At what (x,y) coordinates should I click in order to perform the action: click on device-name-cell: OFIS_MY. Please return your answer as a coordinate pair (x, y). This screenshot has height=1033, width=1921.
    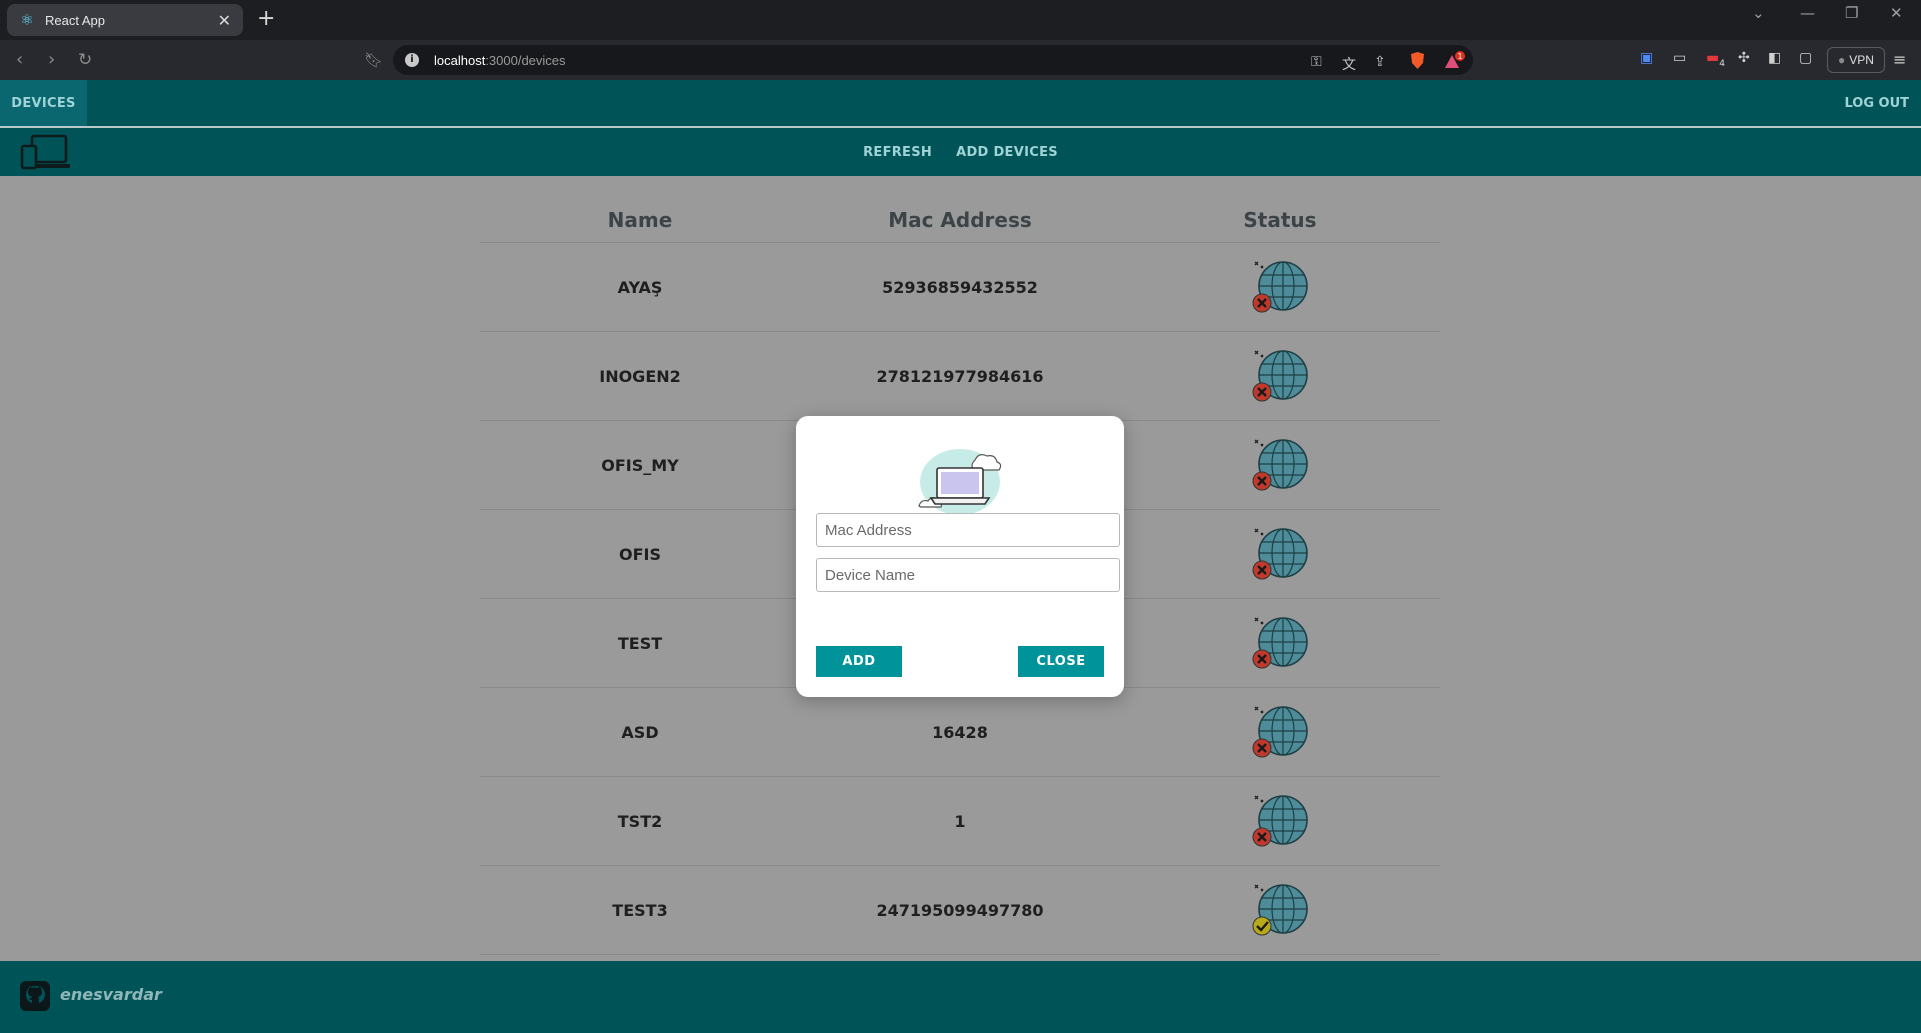
    Looking at the image, I should click on (640, 465).